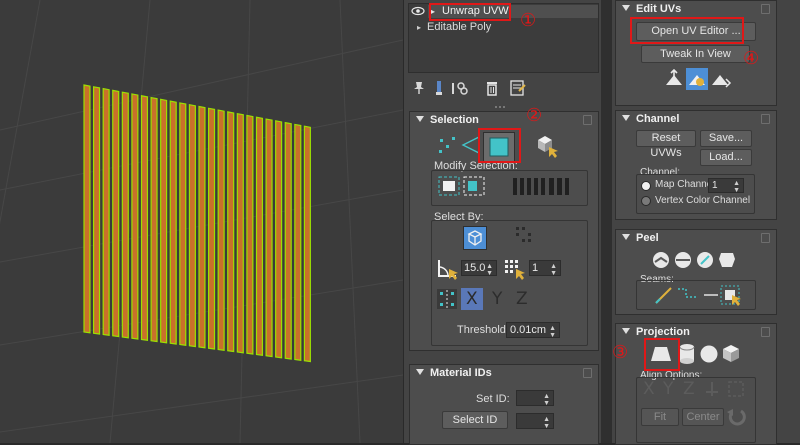  Describe the element at coordinates (696, 9) in the screenshot. I see `edit-uvs-header: Edit UVs` at that location.